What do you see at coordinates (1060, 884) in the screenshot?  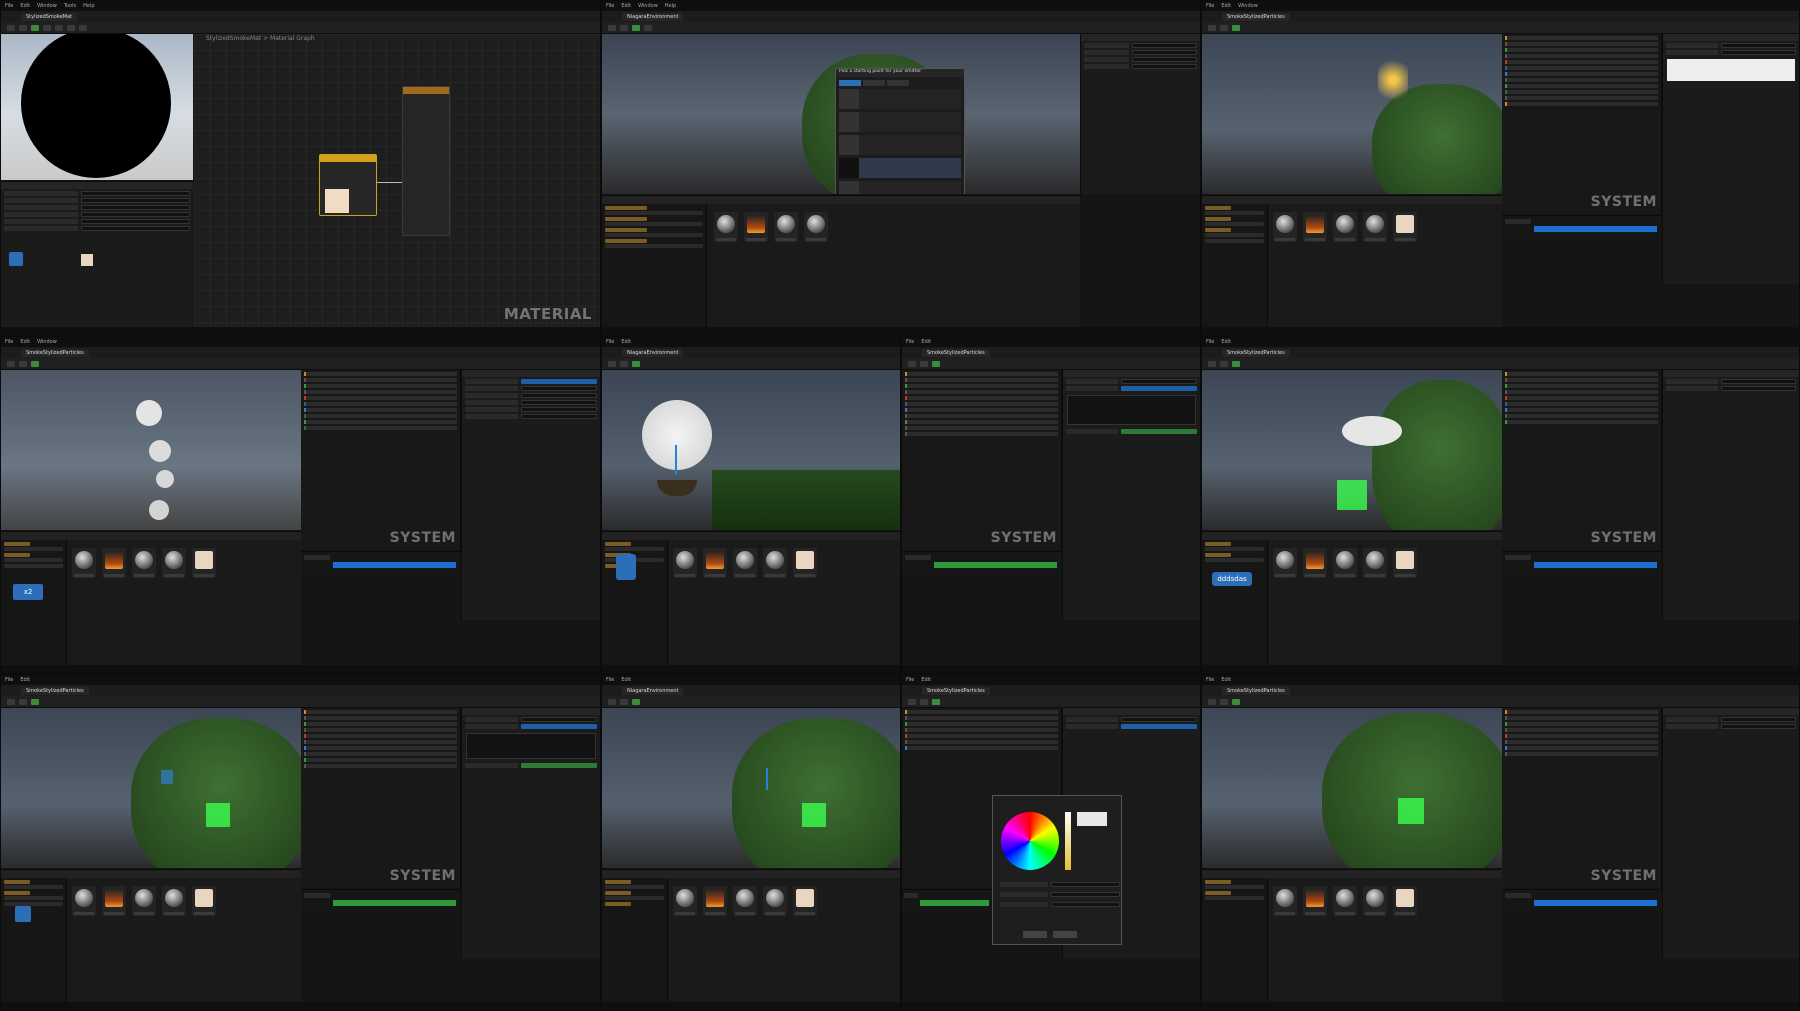 I see `color-value-row` at bounding box center [1060, 884].